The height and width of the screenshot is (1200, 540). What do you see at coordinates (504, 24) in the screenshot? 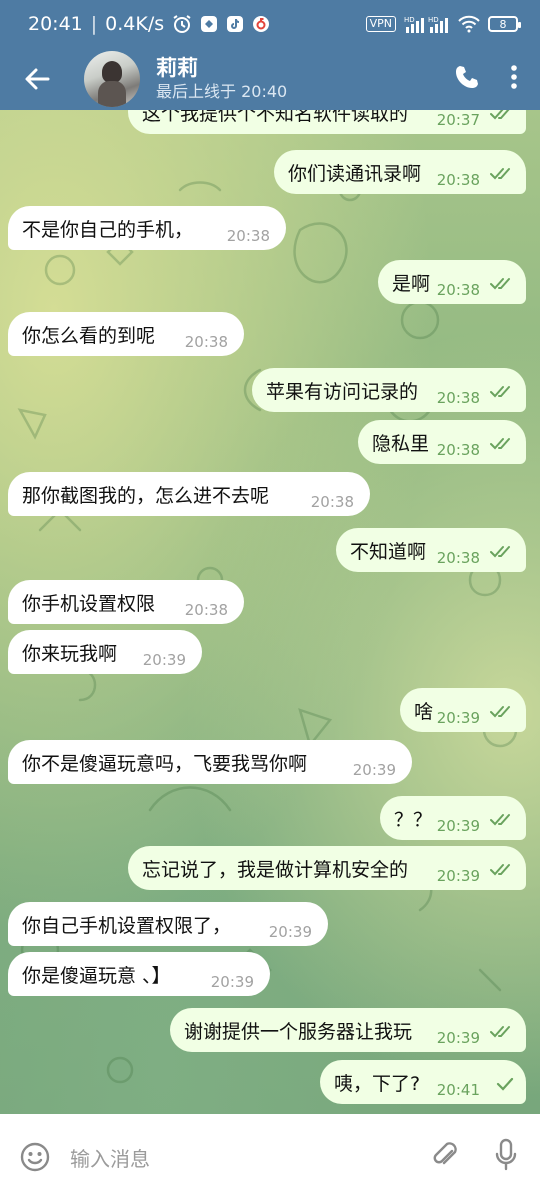
I see `battery-indicator: 8` at bounding box center [504, 24].